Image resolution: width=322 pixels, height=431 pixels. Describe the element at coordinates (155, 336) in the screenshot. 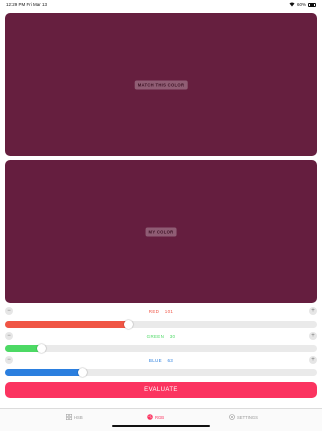

I see `green-name: GREEN` at that location.